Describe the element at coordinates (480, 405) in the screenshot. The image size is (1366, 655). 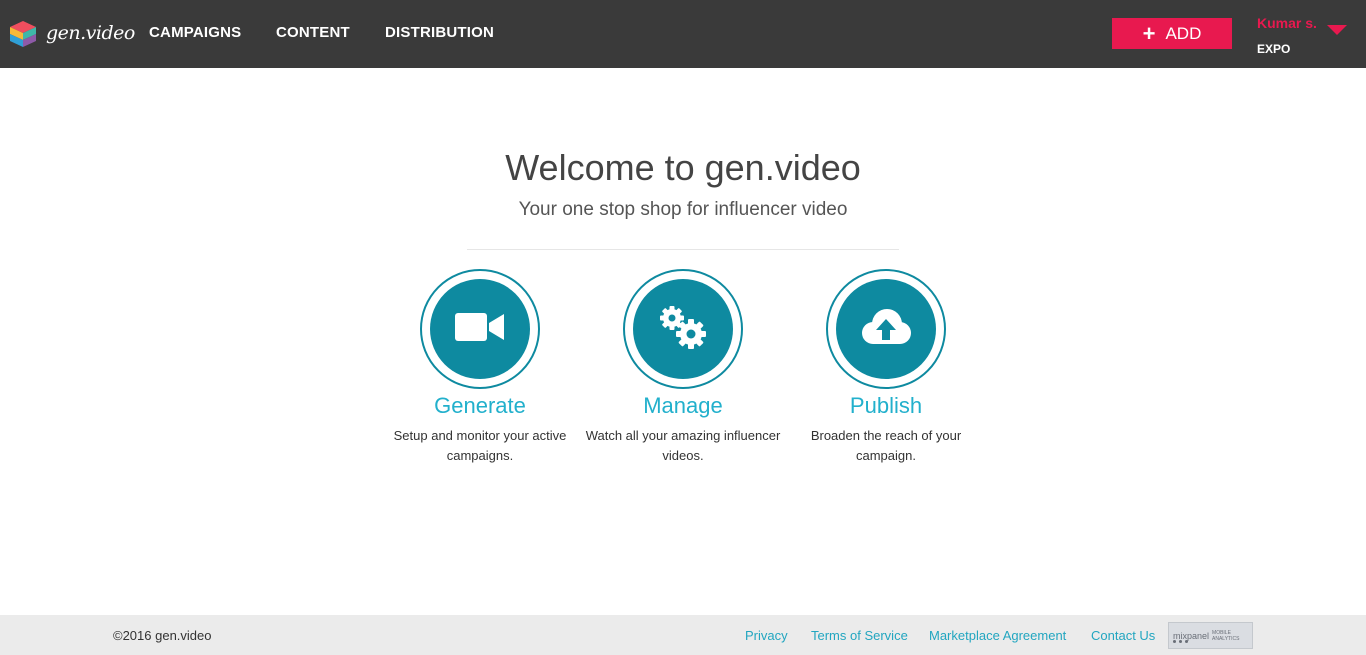
I see `feature-generate-title: Generate` at that location.